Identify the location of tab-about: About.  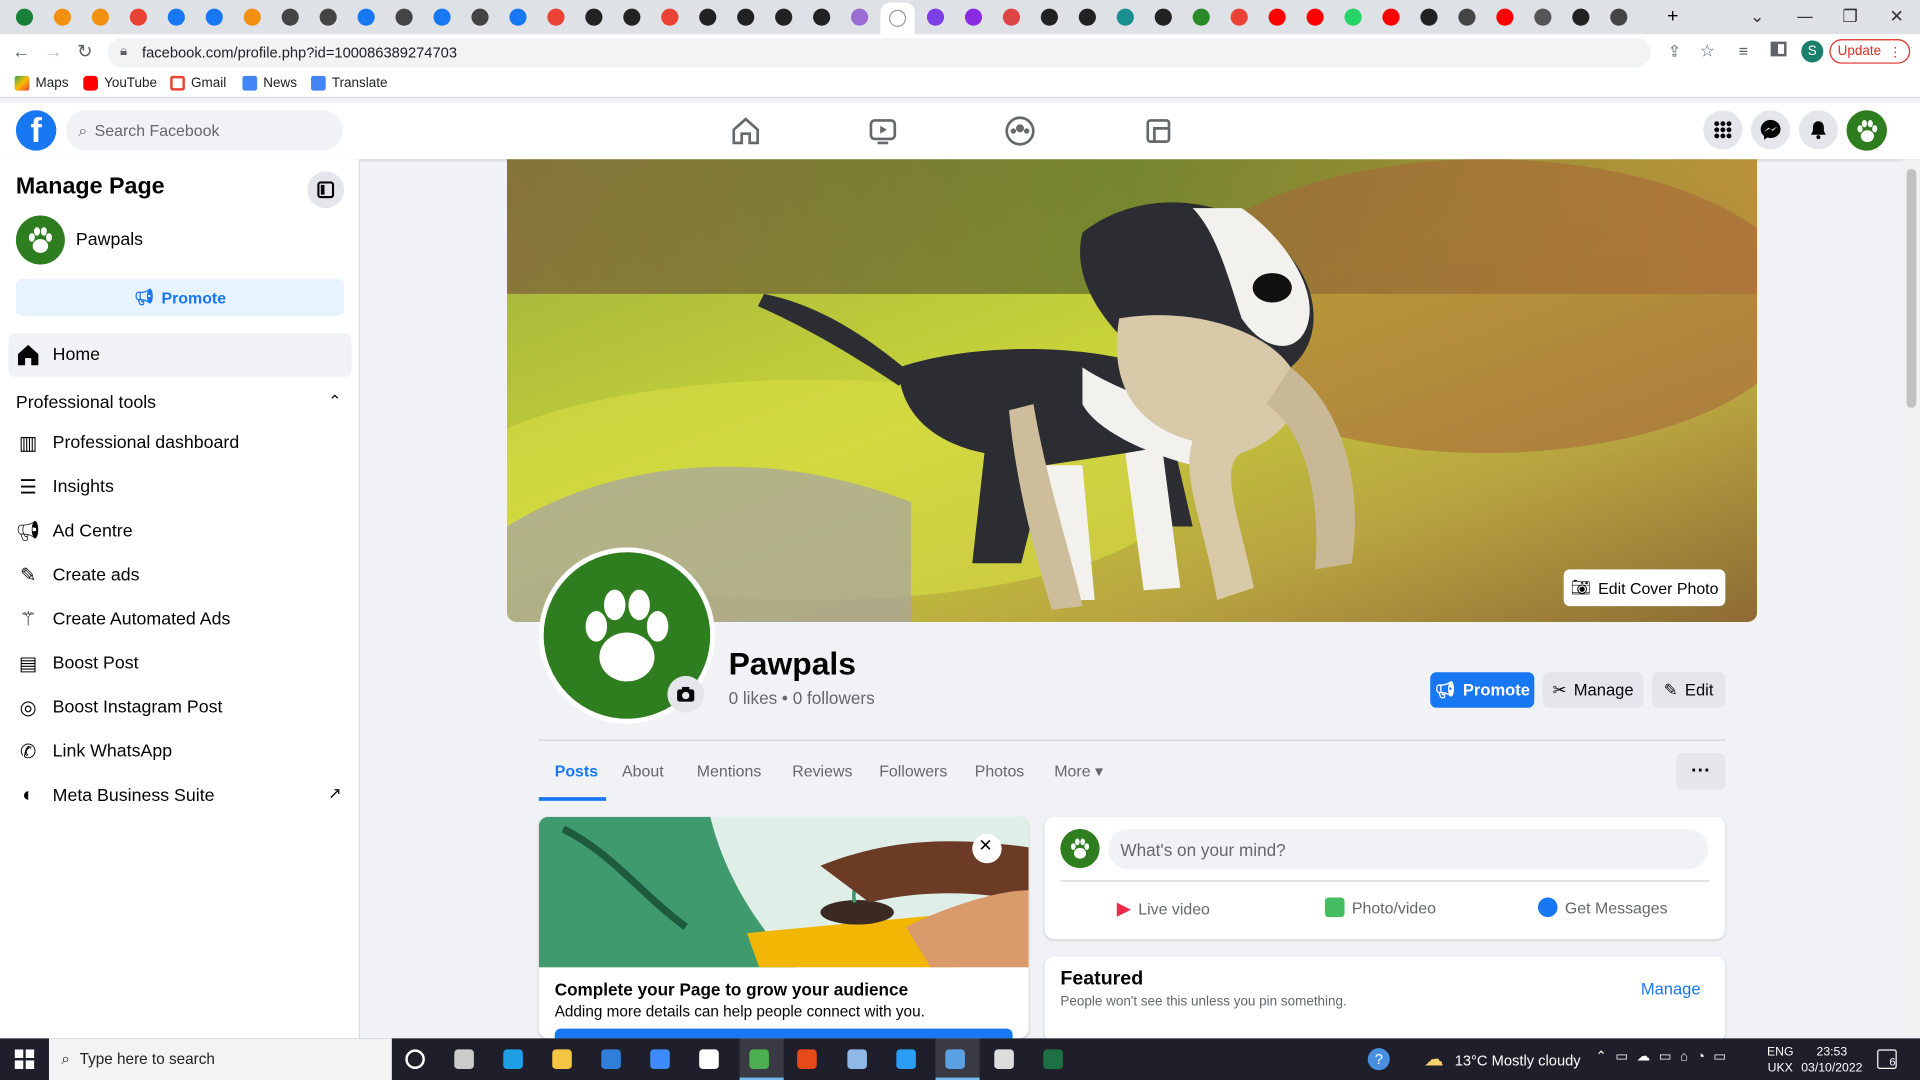
(643, 771).